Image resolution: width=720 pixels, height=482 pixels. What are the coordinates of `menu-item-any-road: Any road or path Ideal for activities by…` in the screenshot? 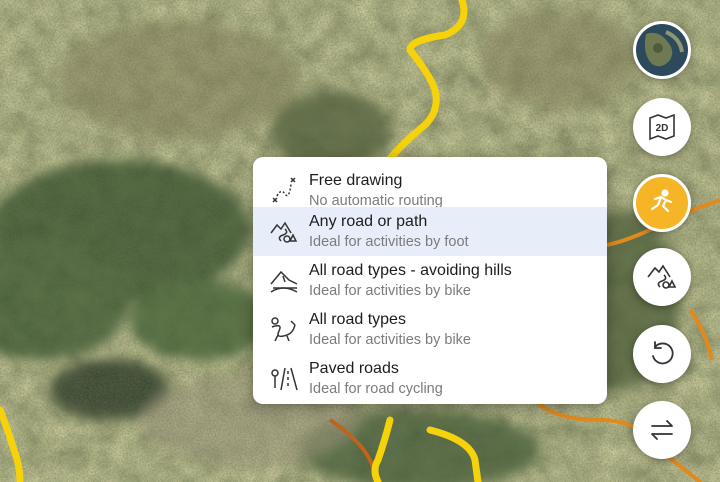 It's located at (430, 231).